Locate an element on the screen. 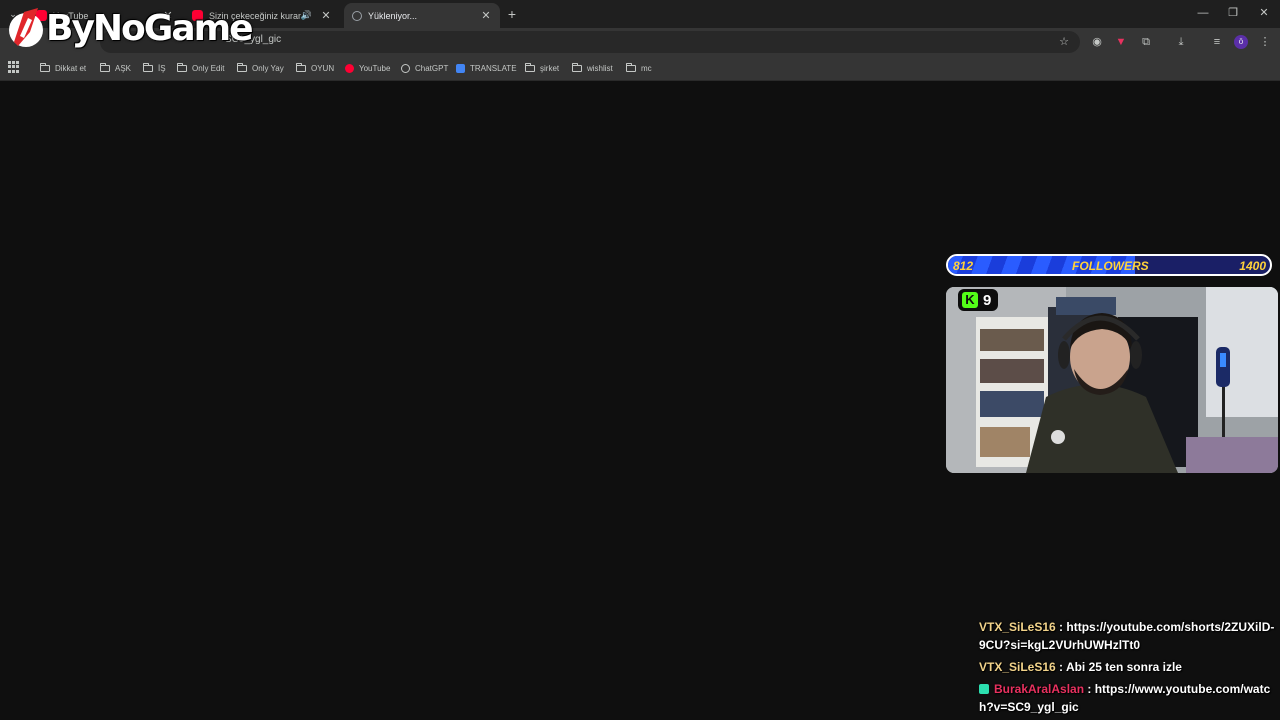  bookmark-chatgpt: ChatGPT is located at coordinates (424, 68).